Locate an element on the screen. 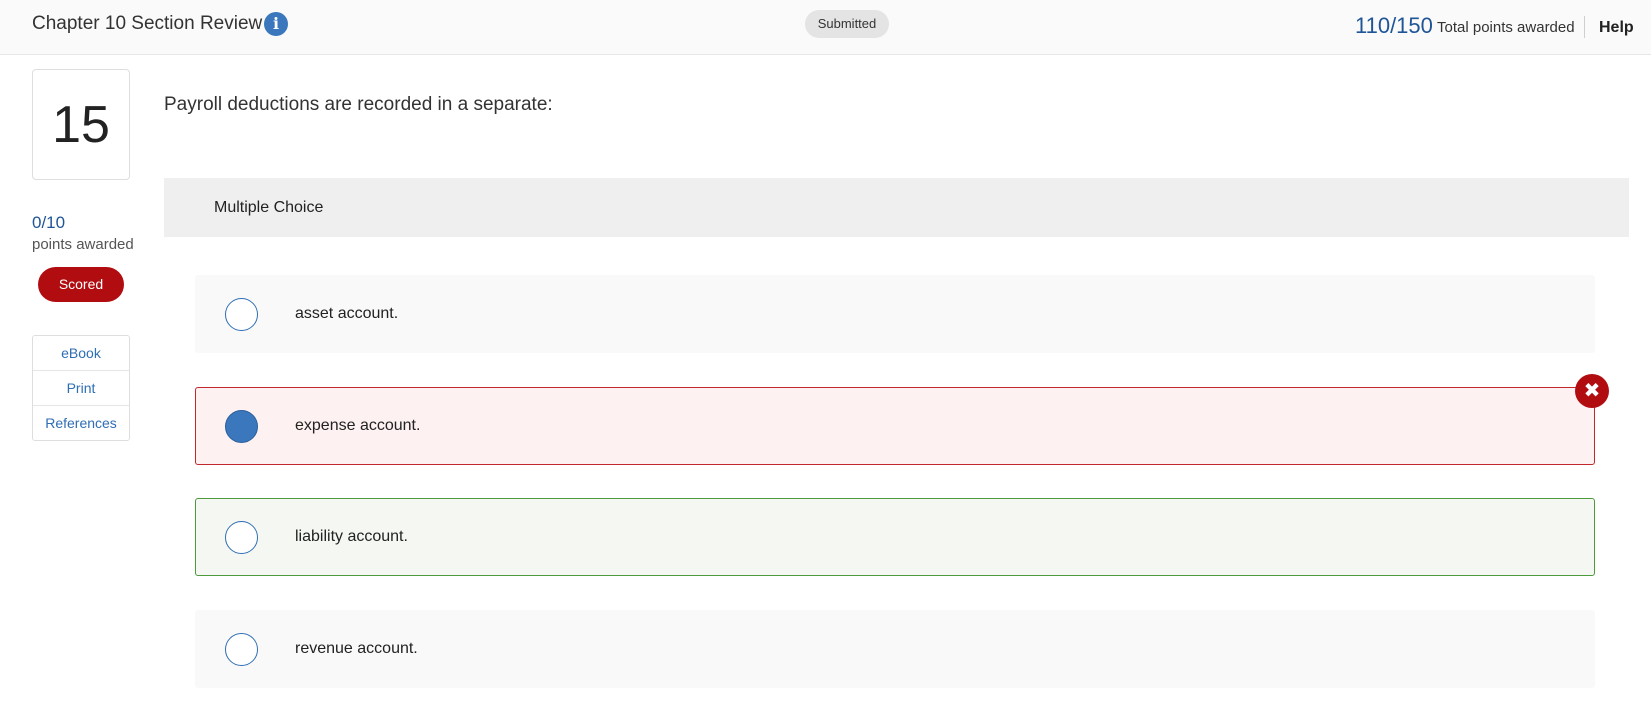 Image resolution: width=1651 pixels, height=710 pixels. info-icon: i is located at coordinates (276, 24).